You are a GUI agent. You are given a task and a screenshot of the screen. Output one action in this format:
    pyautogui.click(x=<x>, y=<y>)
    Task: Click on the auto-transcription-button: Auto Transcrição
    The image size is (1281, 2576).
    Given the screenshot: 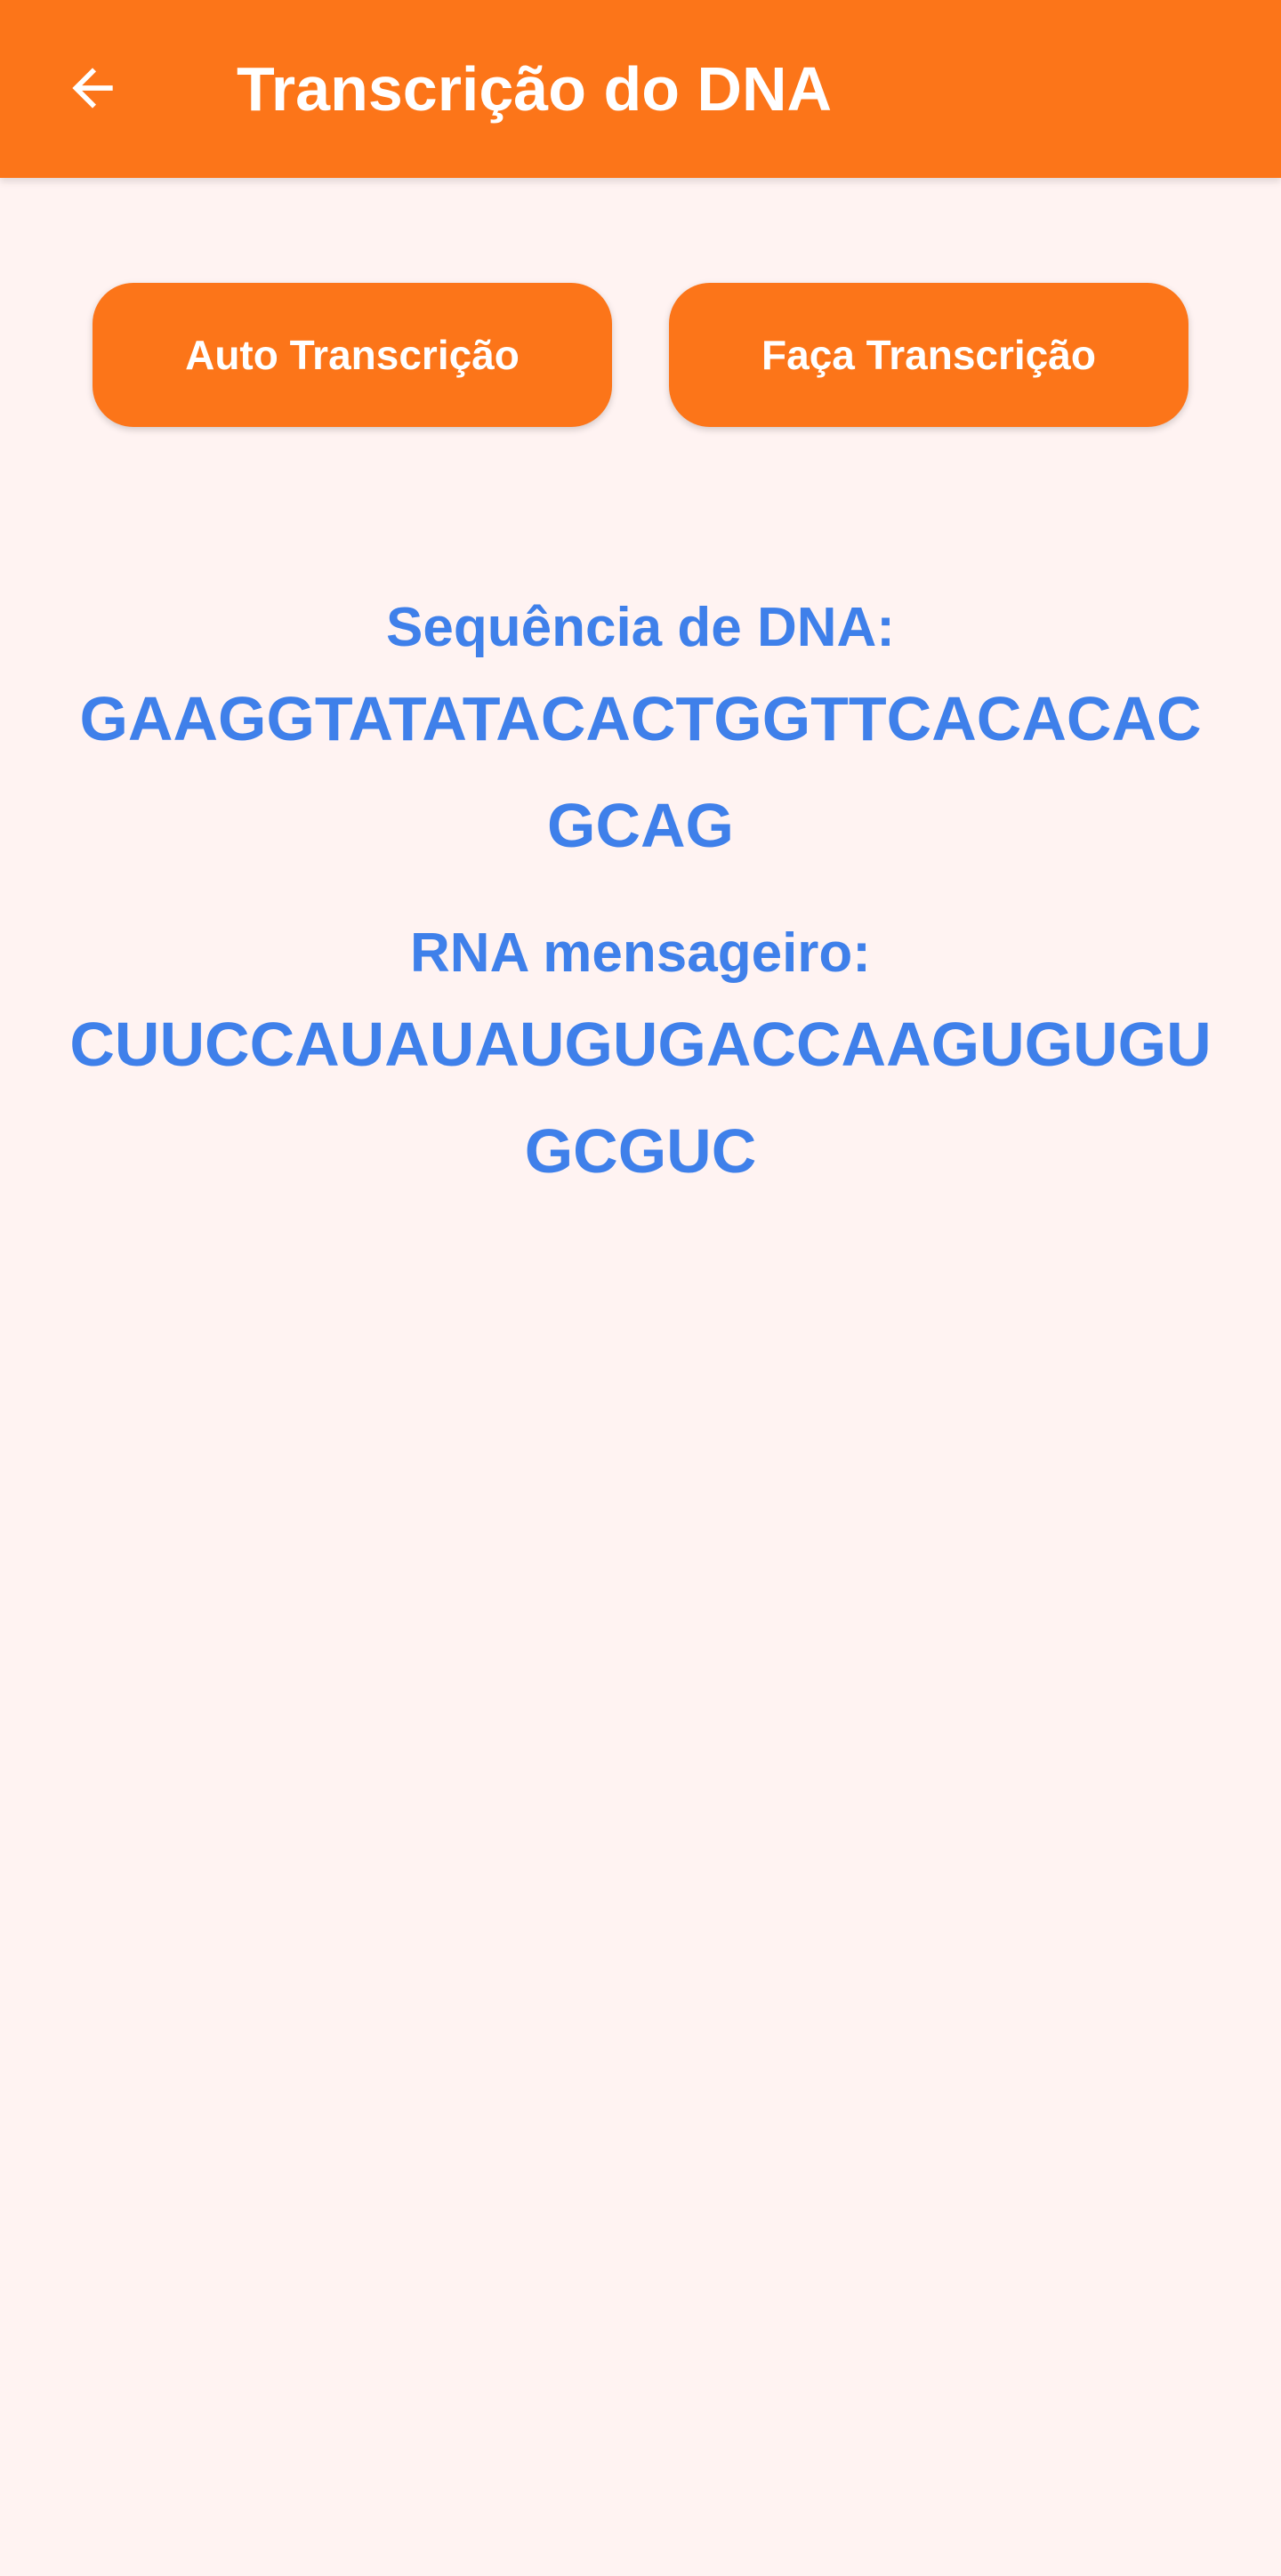 What is the action you would take?
    pyautogui.click(x=352, y=355)
    